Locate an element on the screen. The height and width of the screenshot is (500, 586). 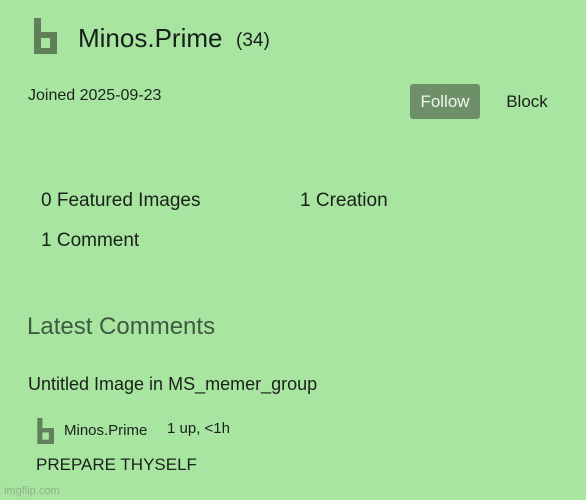
profile-points: (34) is located at coordinates (253, 40).